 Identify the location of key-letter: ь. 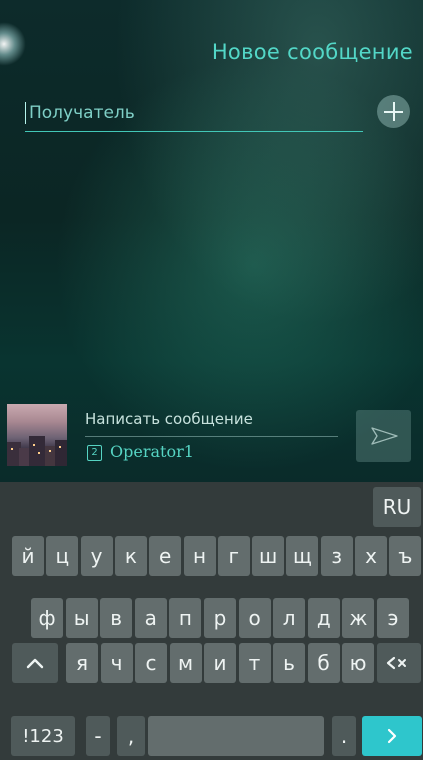
(289, 663).